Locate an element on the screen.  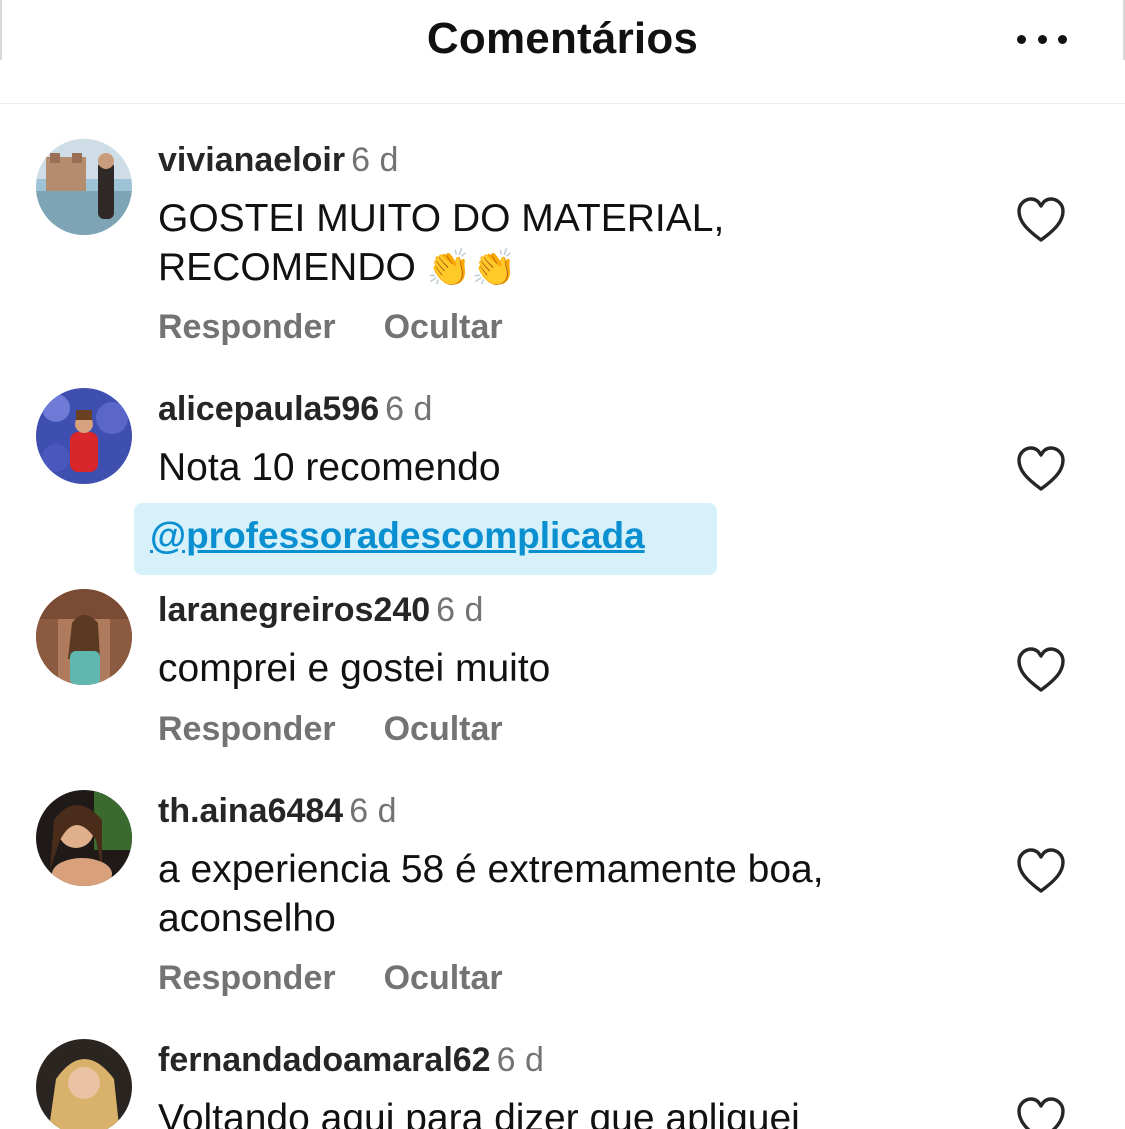
comment-header: th.aina6484 6 d is located at coordinates (277, 811).